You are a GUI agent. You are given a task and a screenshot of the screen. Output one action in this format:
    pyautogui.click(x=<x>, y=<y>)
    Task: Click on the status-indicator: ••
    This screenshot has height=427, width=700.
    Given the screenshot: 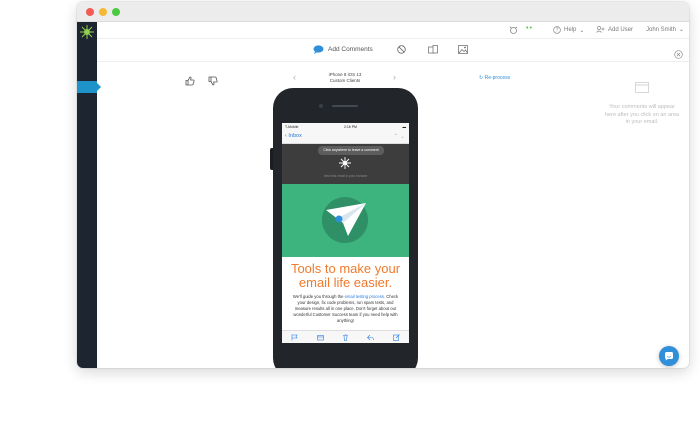 What is the action you would take?
    pyautogui.click(x=529, y=28)
    